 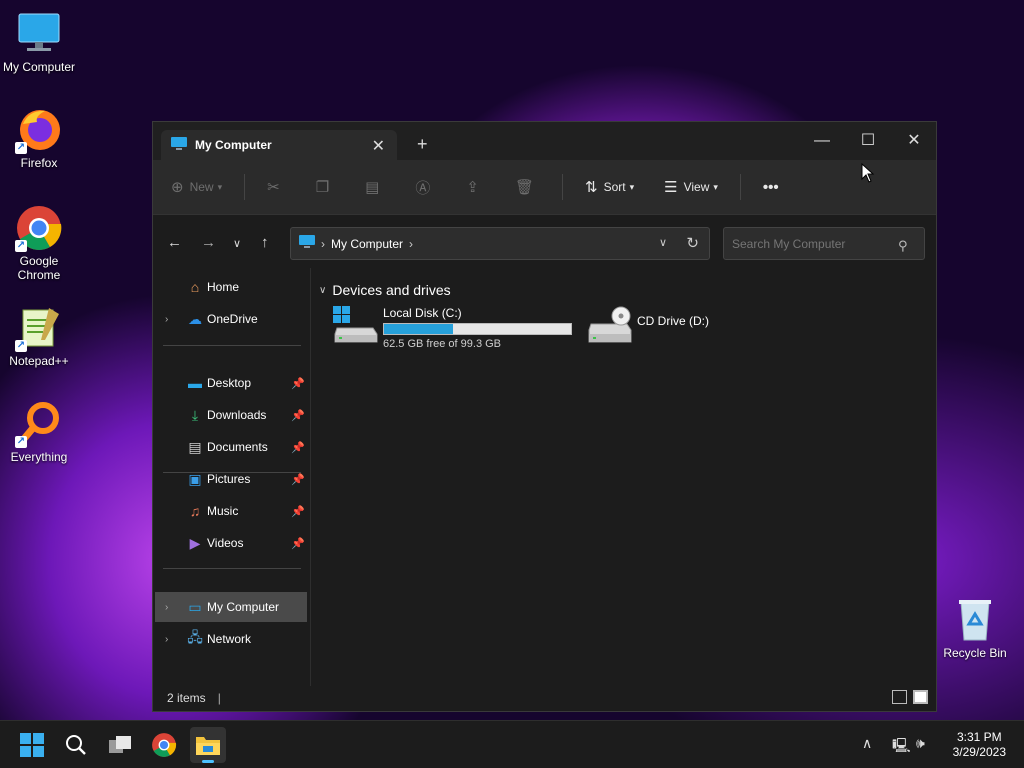 What do you see at coordinates (237, 243) in the screenshot?
I see `recent-chevron-icon: ∨` at bounding box center [237, 243].